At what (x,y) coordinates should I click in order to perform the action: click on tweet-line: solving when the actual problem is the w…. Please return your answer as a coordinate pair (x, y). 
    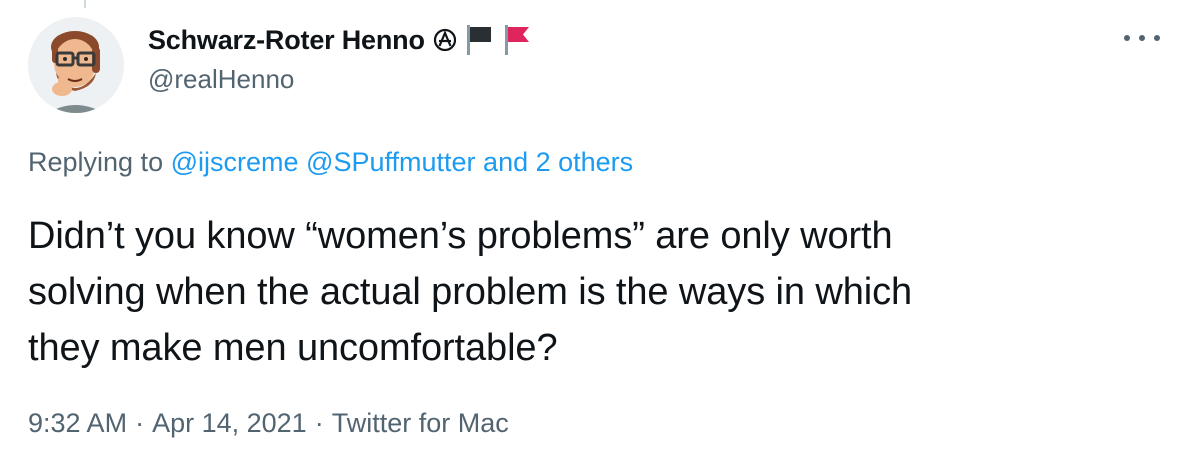
    Looking at the image, I should click on (470, 292).